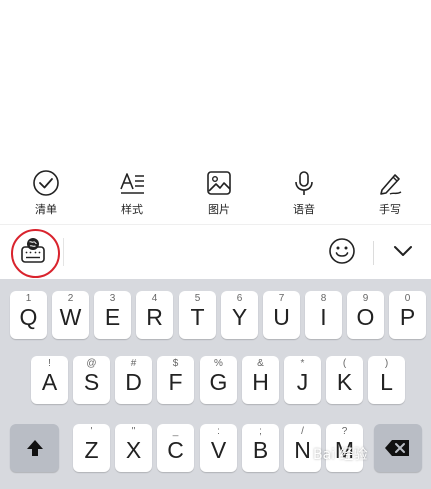  I want to click on key-c: _ C, so click(175, 448).